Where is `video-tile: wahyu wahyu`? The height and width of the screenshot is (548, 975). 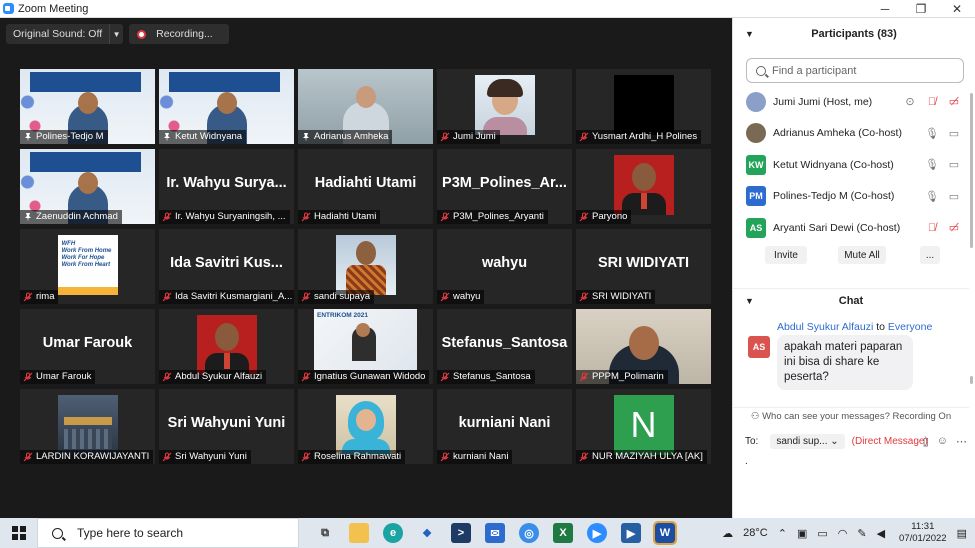
video-tile: wahyu wahyu is located at coordinates (504, 266).